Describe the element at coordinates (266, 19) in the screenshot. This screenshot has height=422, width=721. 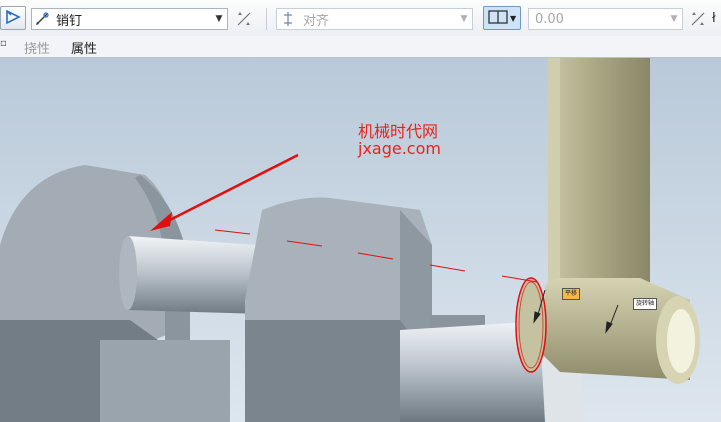
I see `toolbar-divider` at that location.